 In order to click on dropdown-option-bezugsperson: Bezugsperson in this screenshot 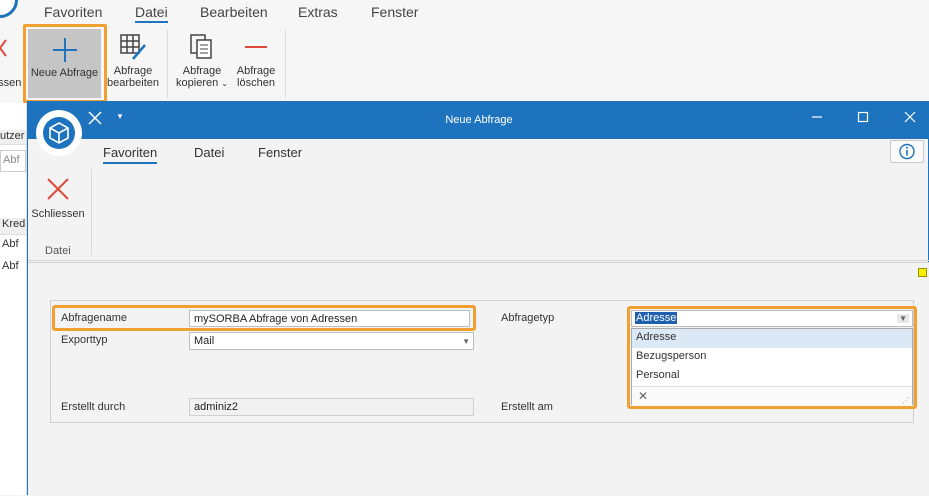, I will do `click(772, 357)`.